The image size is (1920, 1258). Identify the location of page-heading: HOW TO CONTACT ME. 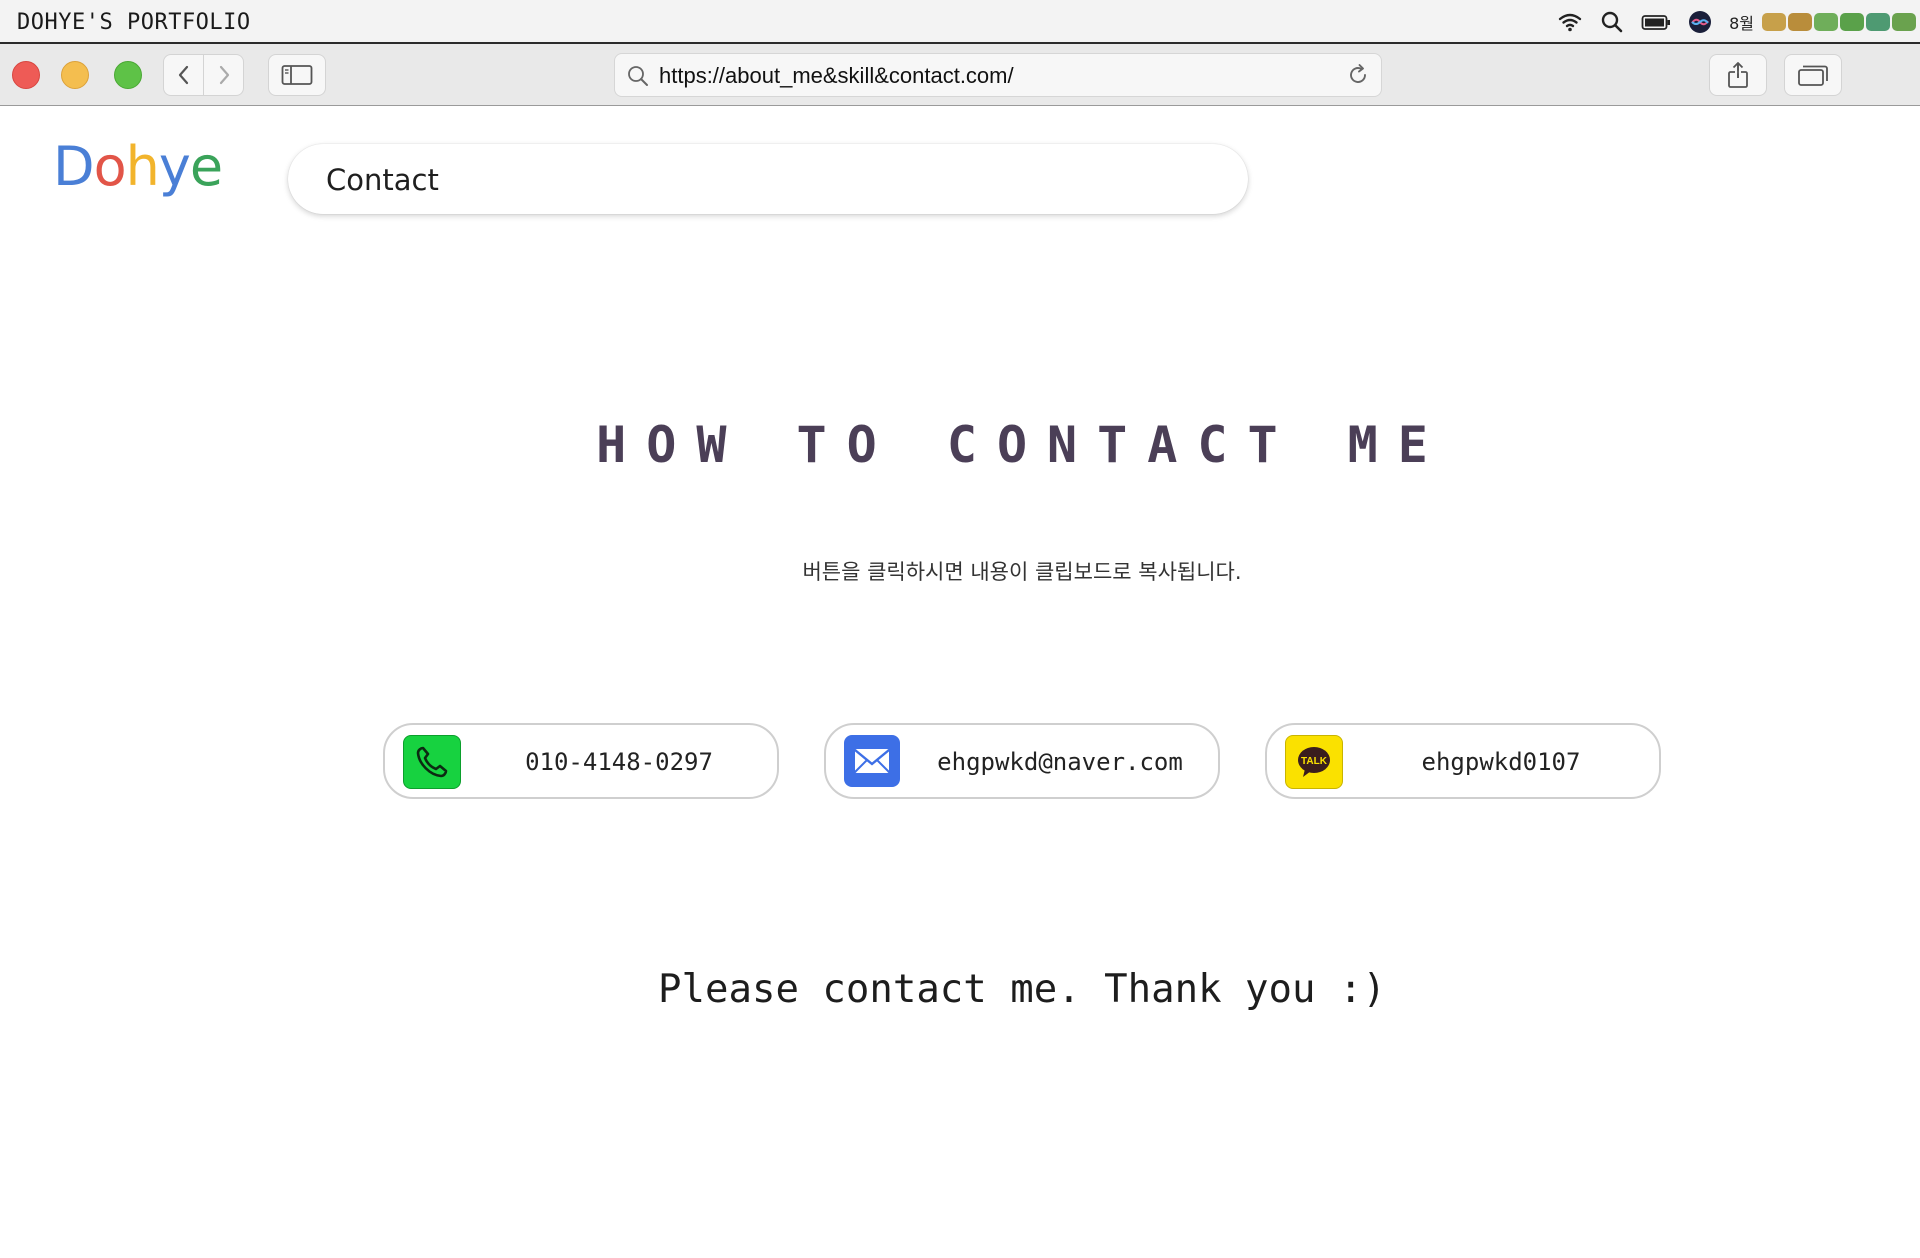
(1022, 445).